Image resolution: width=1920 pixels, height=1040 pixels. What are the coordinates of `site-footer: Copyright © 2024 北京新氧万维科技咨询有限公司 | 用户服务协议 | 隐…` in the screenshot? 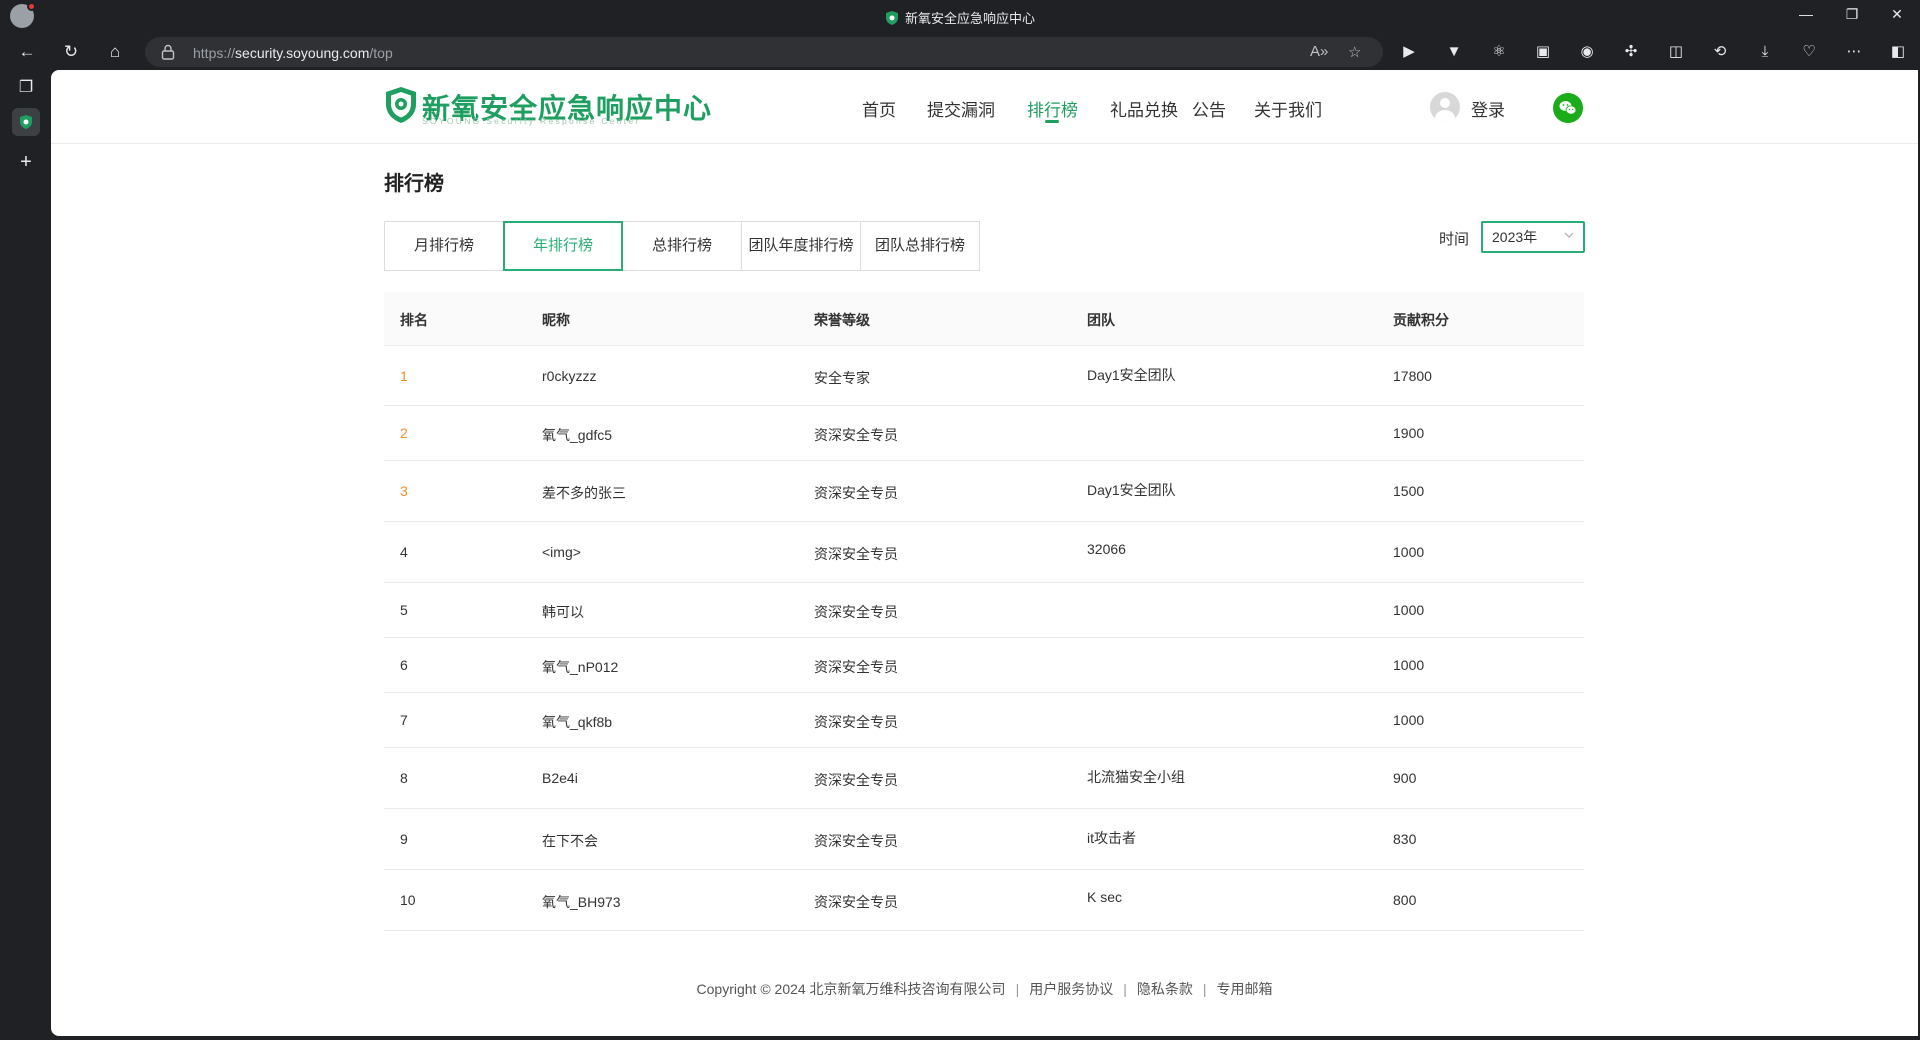 It's located at (984, 989).